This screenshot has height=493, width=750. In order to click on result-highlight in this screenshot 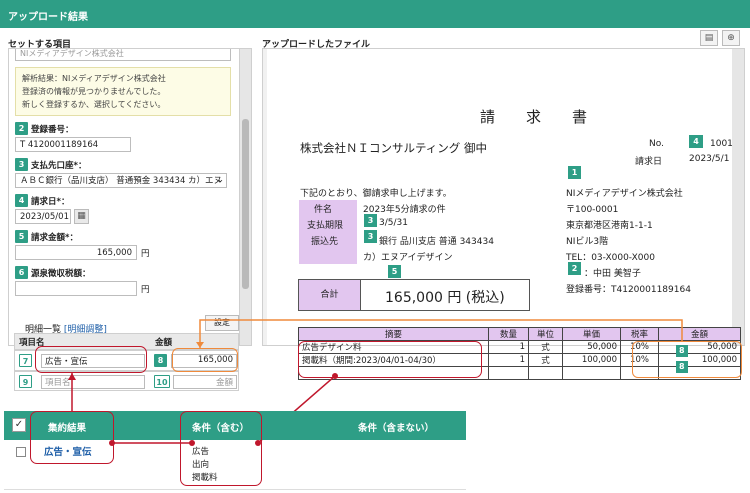, I will do `click(72, 437)`.